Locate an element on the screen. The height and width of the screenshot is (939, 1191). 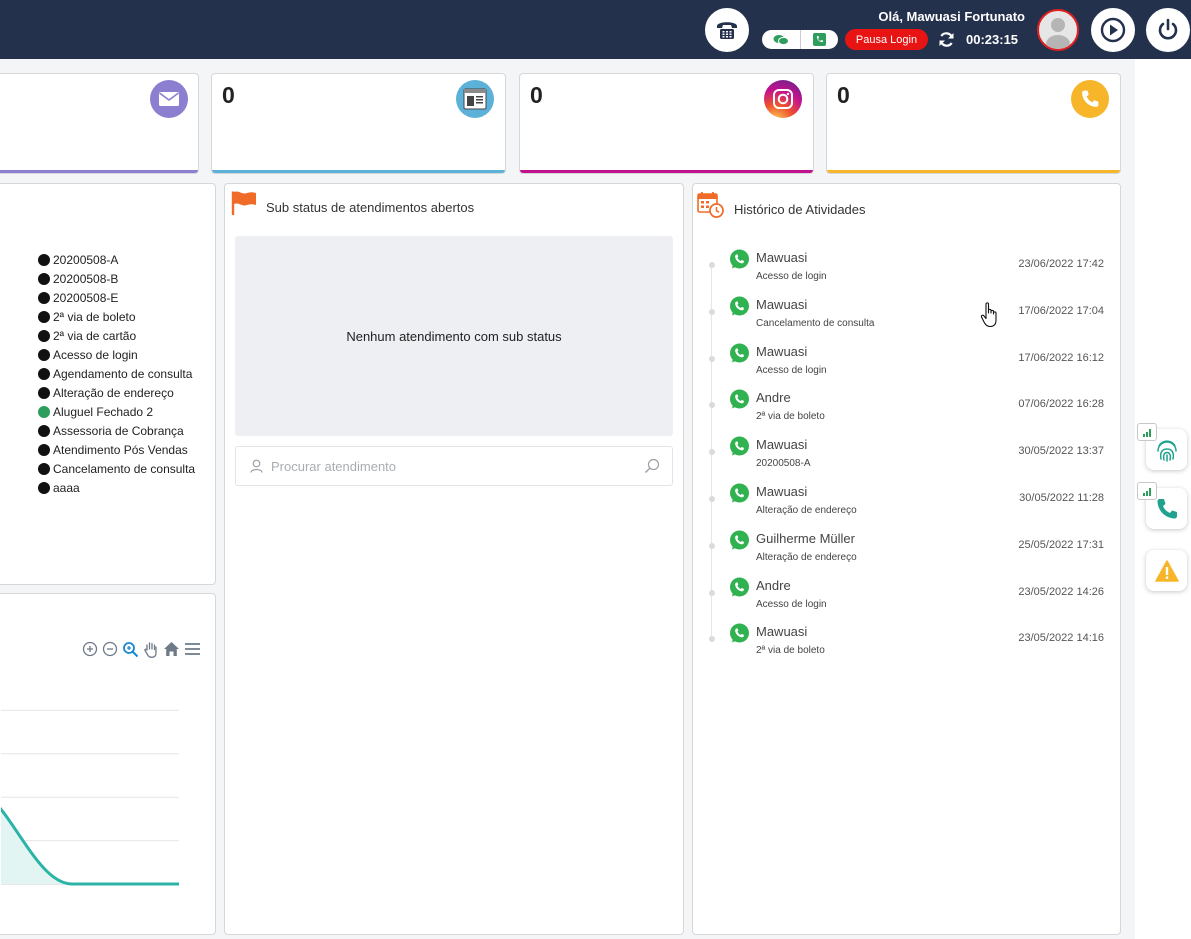
logout-button is located at coordinates (1168, 30).